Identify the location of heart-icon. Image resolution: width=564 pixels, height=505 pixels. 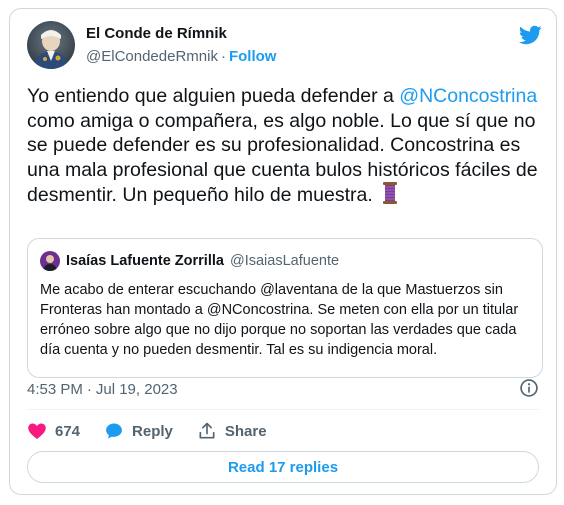
(37, 431).